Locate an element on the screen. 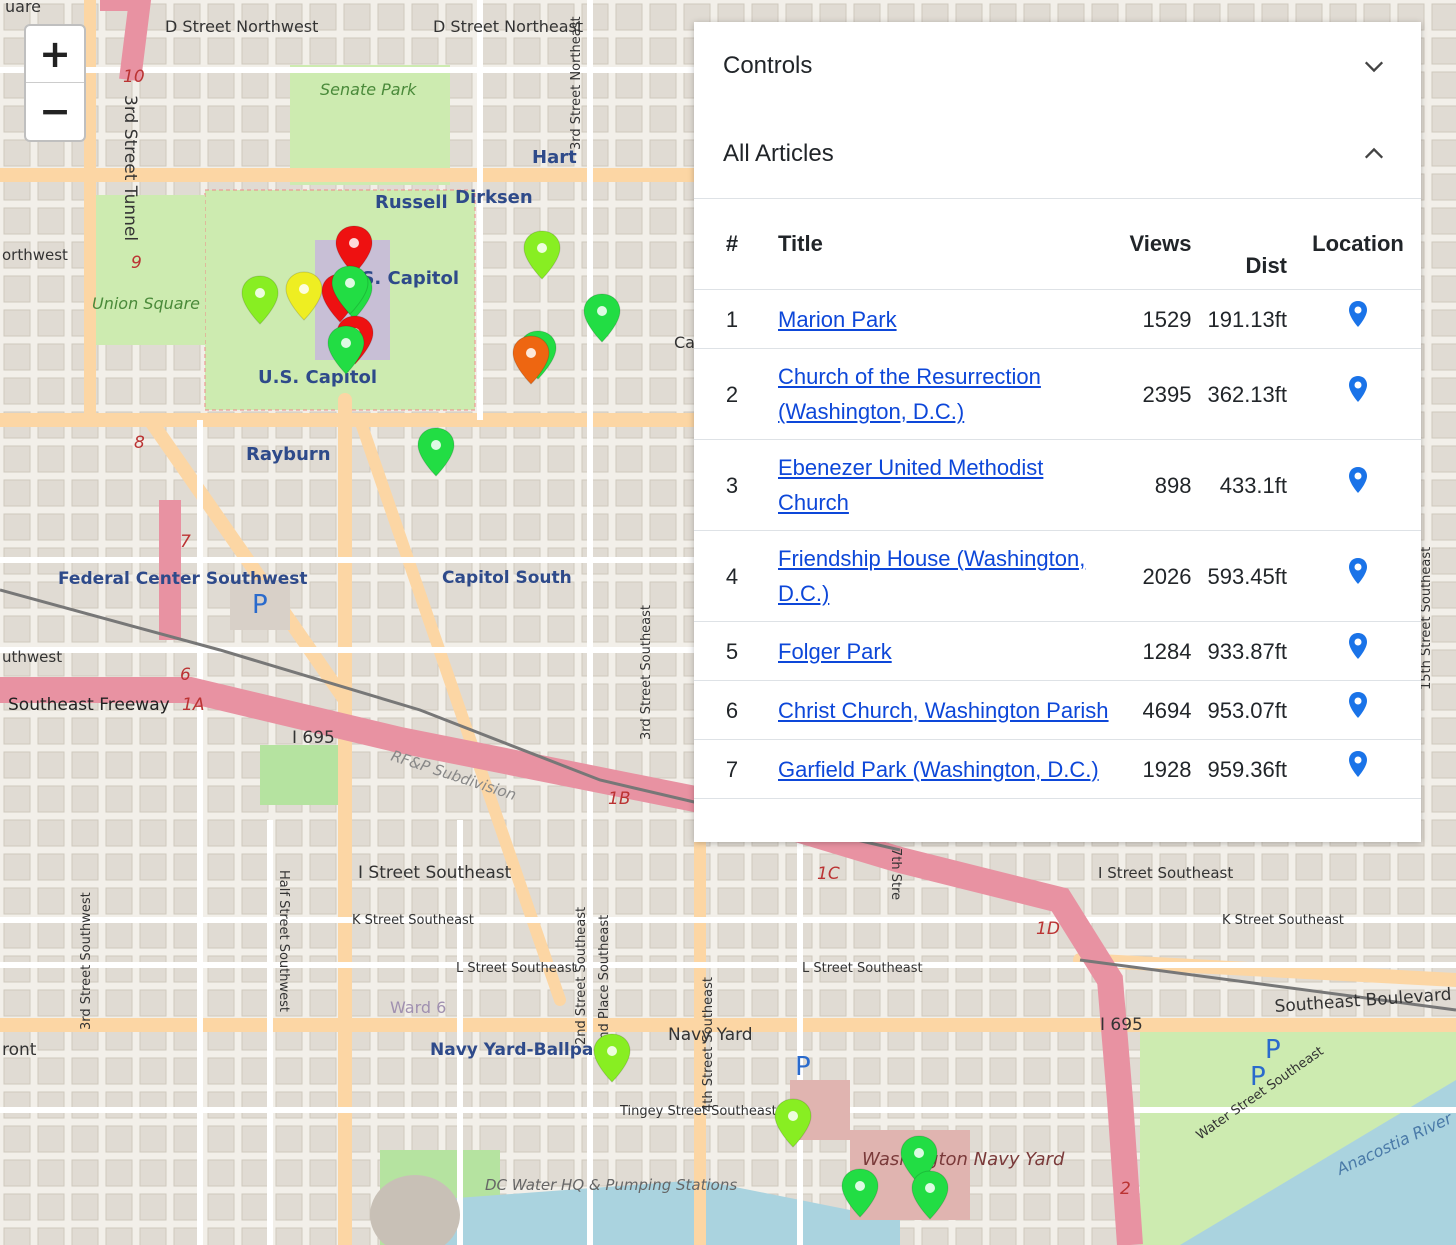 This screenshot has width=1456, height=1245. row-title-cell: Marion Park is located at coordinates (946, 319).